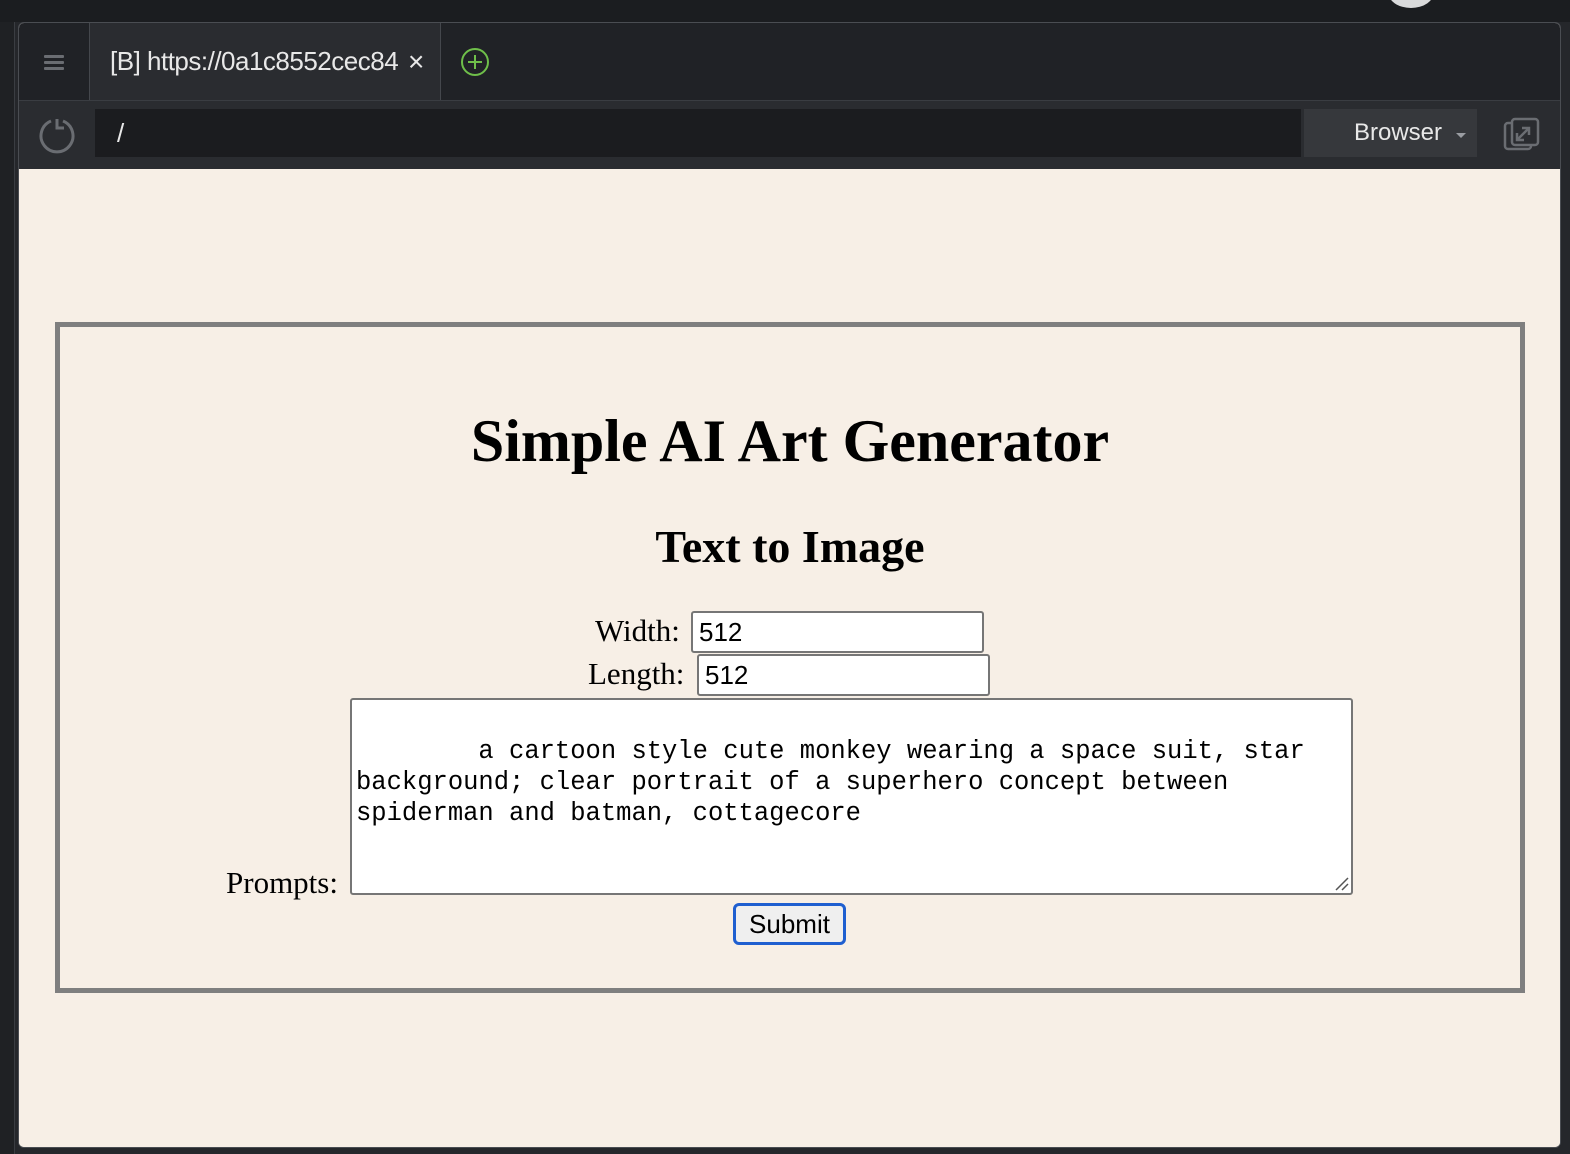 The image size is (1570, 1154). I want to click on new-tab-icon, so click(475, 62).